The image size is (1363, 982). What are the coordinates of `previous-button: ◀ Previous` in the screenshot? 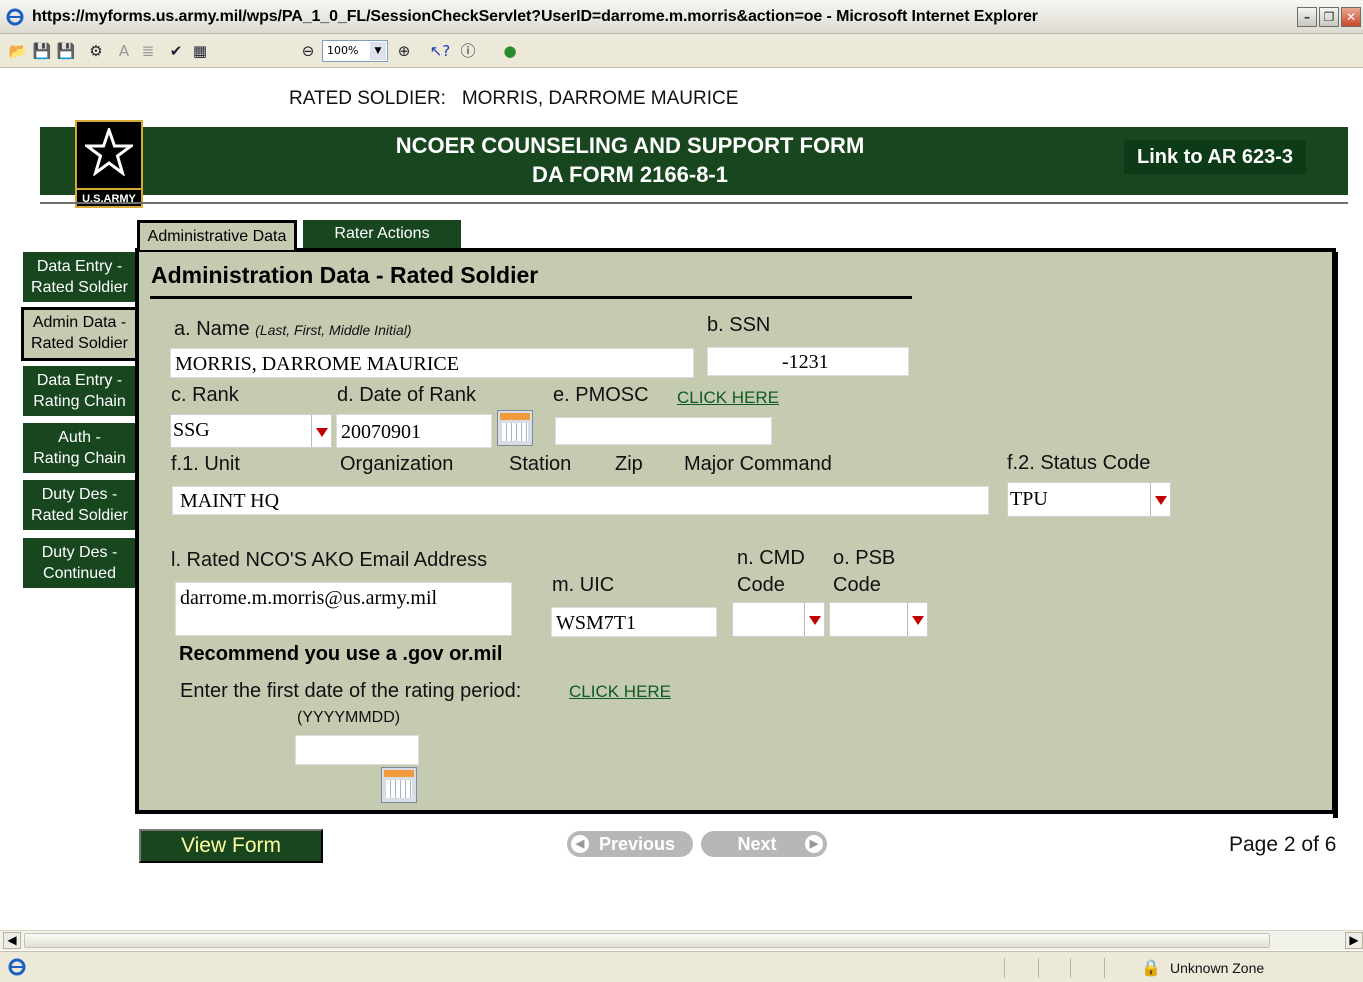 It's located at (630, 844).